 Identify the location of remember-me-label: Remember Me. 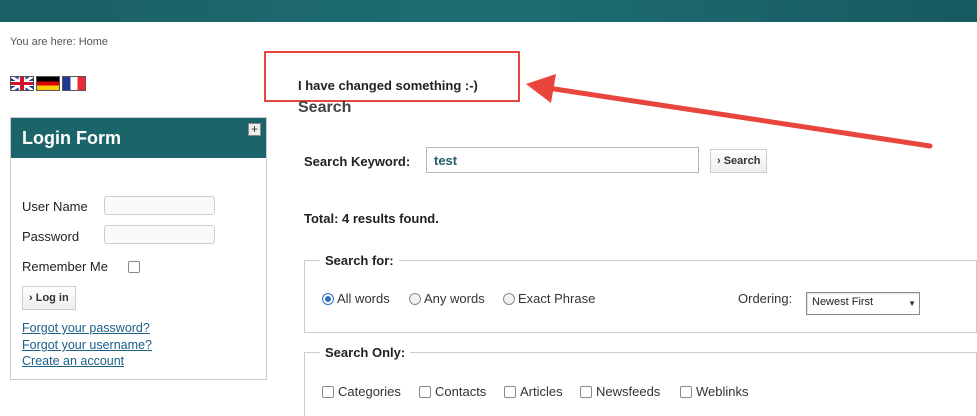
(65, 266).